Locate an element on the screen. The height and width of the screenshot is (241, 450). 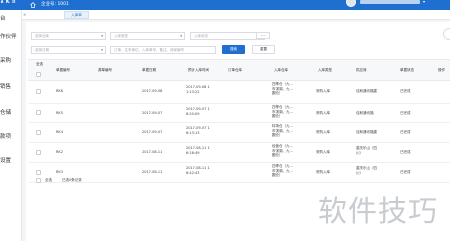
sidebar-item-purchase: 采购 is located at coordinates (11, 60).